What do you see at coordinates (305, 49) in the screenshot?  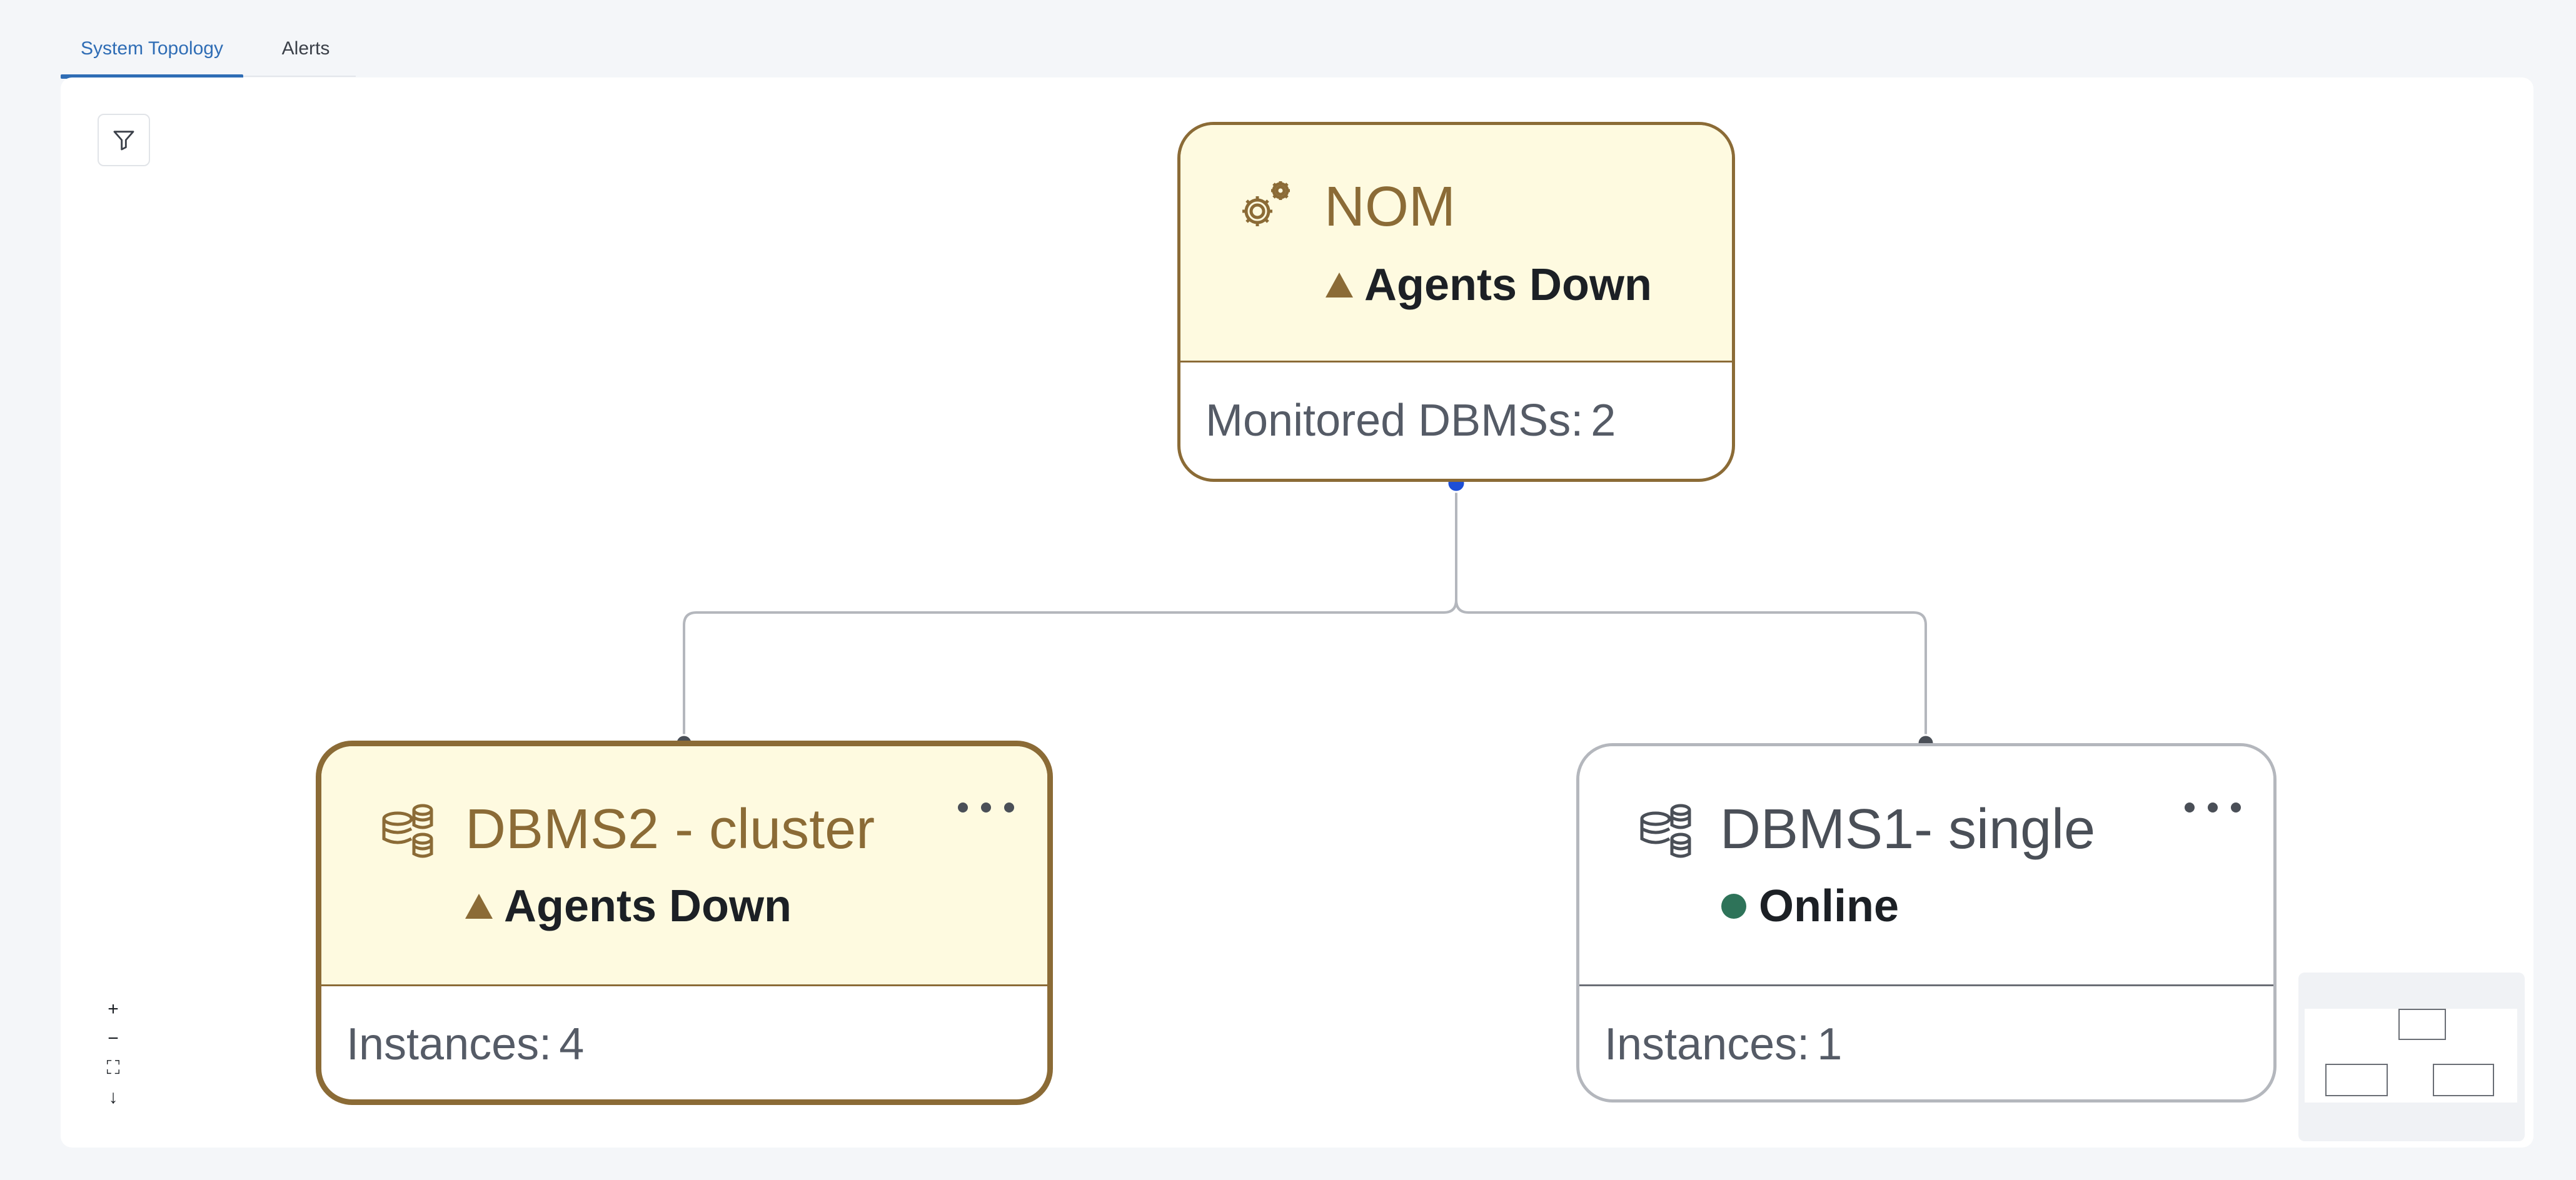 I see `tab-alerts: Alerts` at bounding box center [305, 49].